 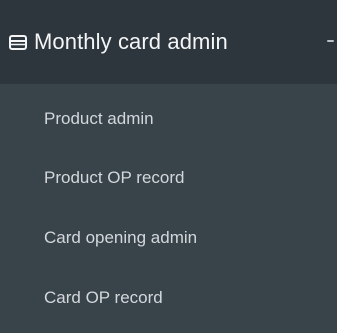 I want to click on menu-group-title: Monthly card admin, so click(x=131, y=41).